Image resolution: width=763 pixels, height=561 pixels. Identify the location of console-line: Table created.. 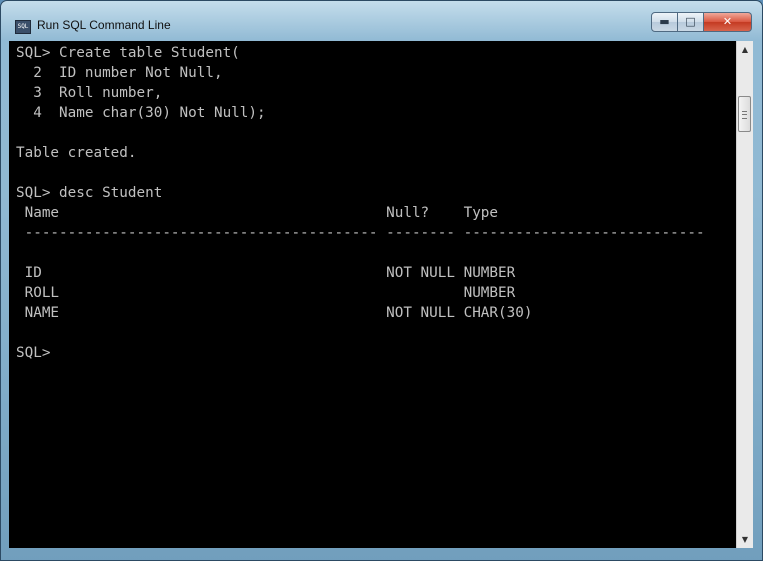
(76, 153).